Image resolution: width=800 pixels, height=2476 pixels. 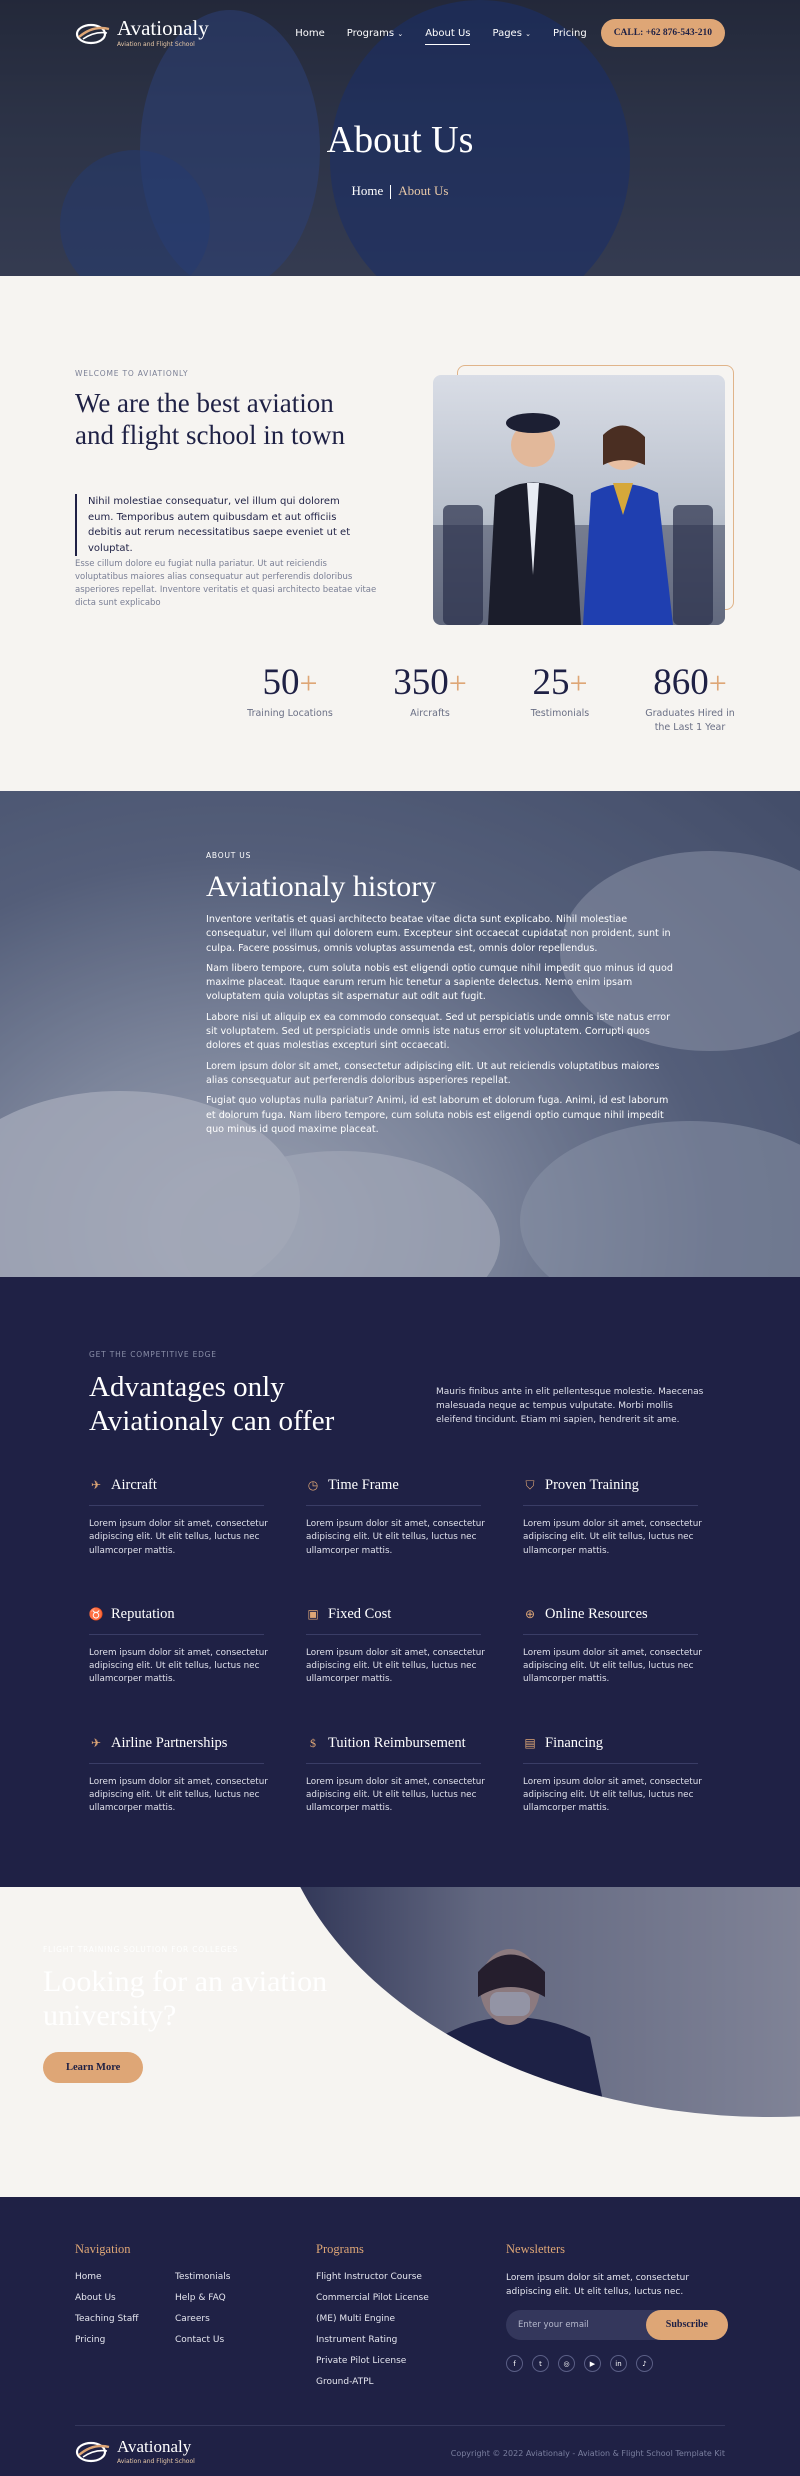 I want to click on advantage-title: Time Frame, so click(x=363, y=1485).